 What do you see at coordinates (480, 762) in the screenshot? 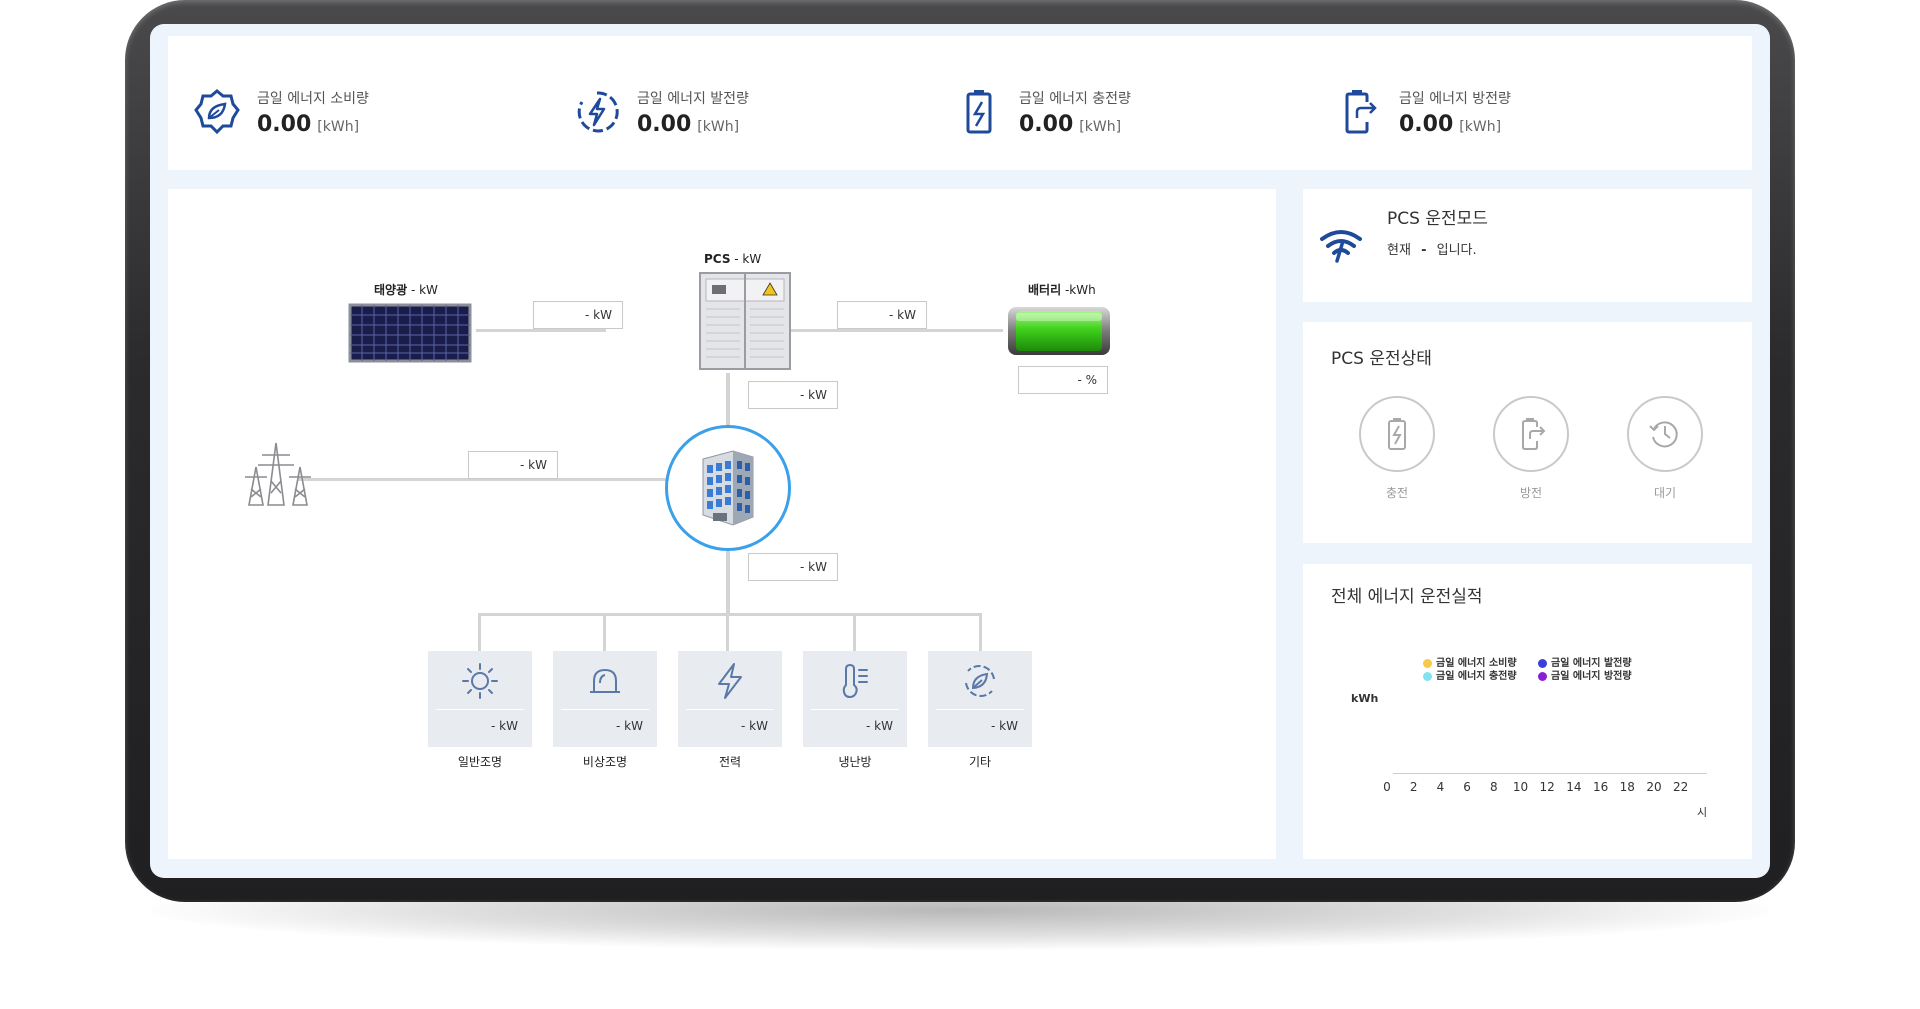
I see `load-name: 일반조명` at bounding box center [480, 762].